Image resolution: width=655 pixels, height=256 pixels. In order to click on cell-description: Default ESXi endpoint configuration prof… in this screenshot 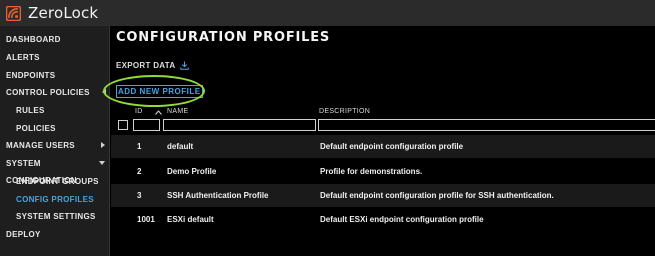, I will do `click(402, 219)`.